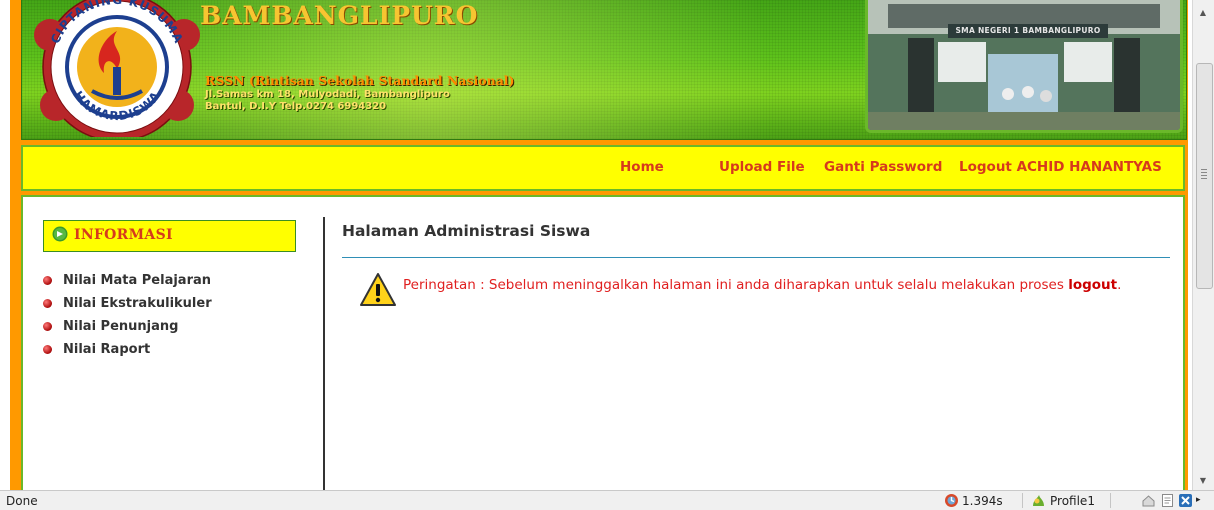 The width and height of the screenshot is (1214, 510). Describe the element at coordinates (1167, 500) in the screenshot. I see `page-icon` at that location.